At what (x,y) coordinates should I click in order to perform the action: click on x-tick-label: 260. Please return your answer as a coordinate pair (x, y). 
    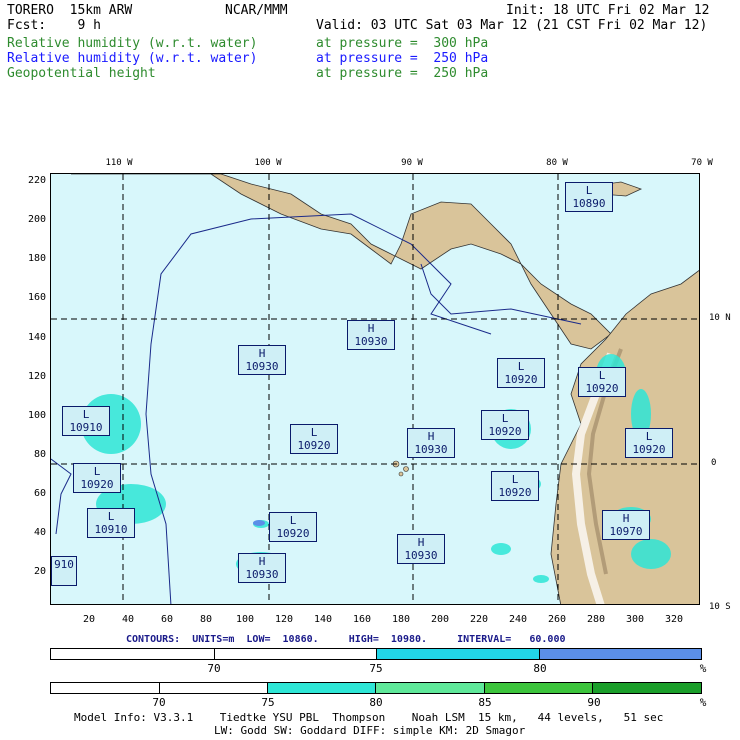
    Looking at the image, I should click on (557, 619).